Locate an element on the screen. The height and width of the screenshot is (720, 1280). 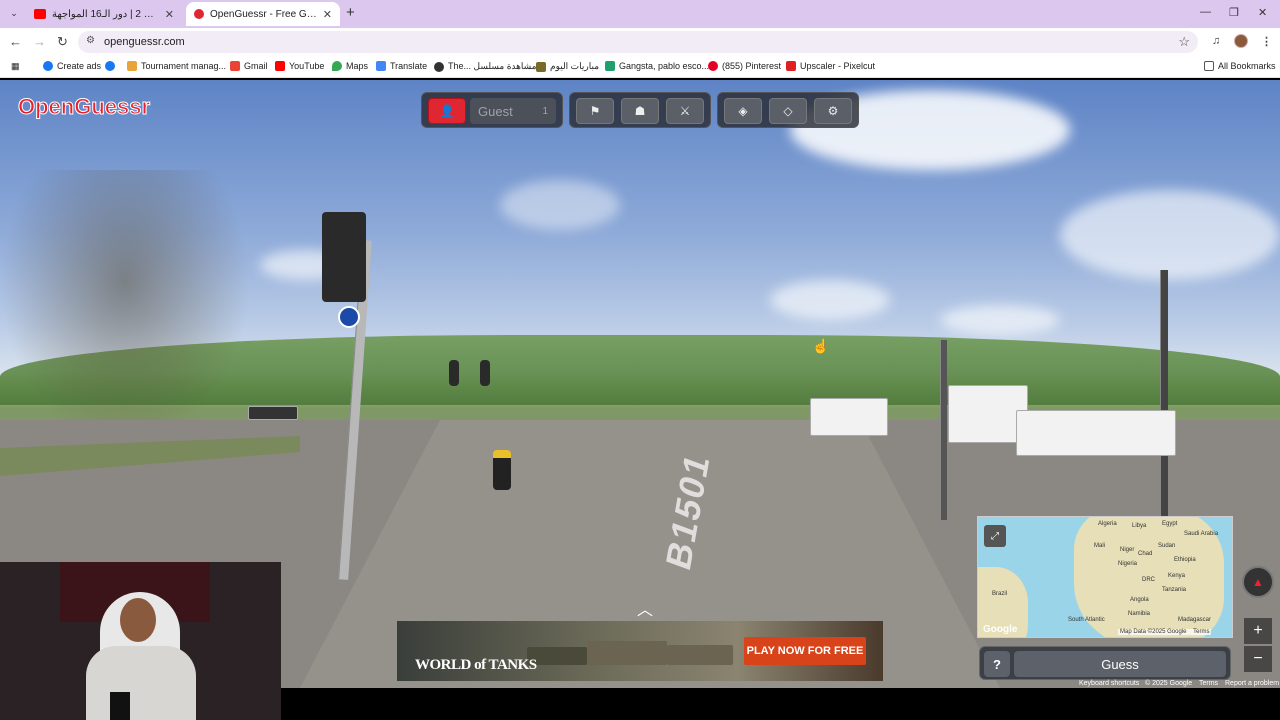
openguessr-logo: OpenGuessr is located at coordinates (83, 107).